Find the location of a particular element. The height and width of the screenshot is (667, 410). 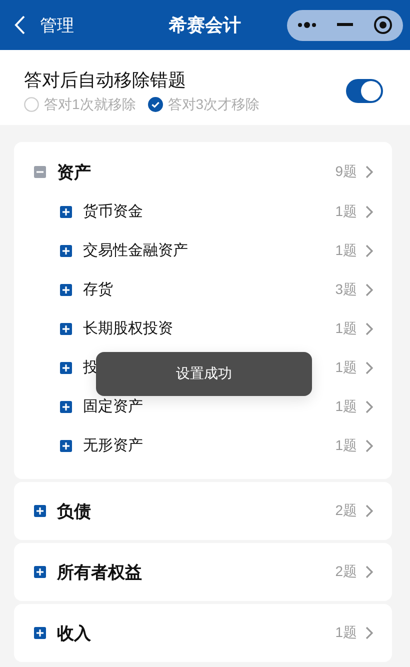

category-name: 货币资金 is located at coordinates (113, 211).